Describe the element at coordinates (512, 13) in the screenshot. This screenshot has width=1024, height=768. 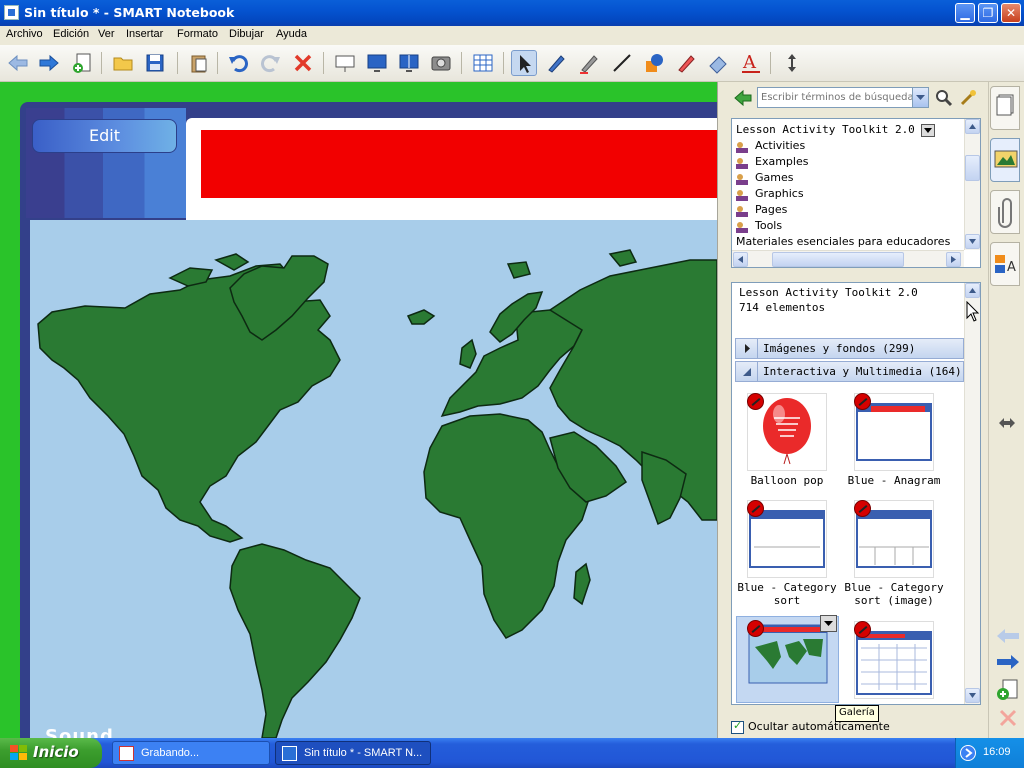
I see `title-bar: Sin título * - SMART Notebook ▁ ❐ ✕` at that location.